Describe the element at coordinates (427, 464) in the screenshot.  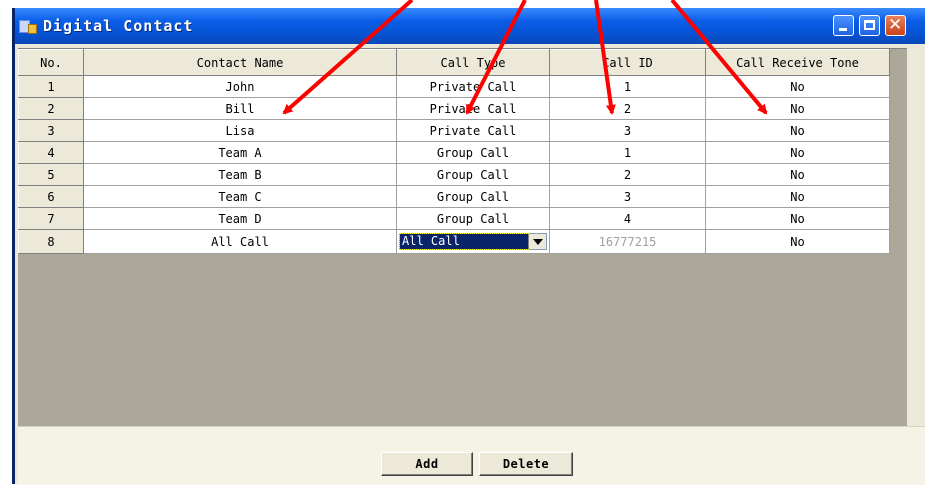
I see `add-button: Add` at that location.